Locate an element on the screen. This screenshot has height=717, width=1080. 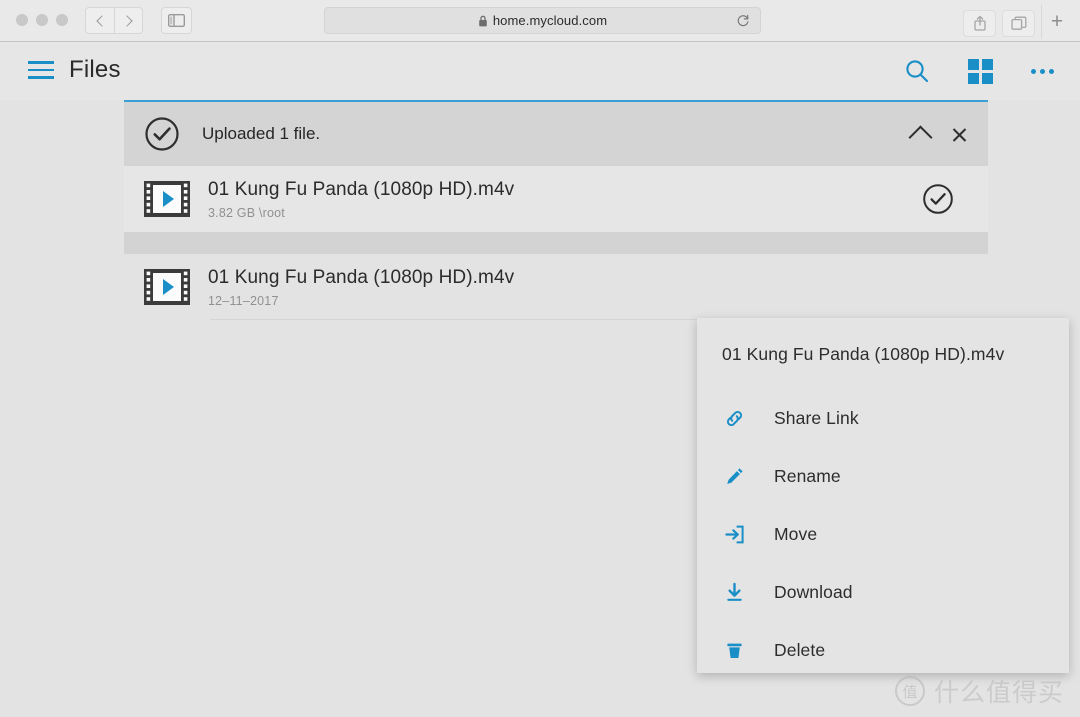
more-options-icon is located at coordinates (1042, 71).